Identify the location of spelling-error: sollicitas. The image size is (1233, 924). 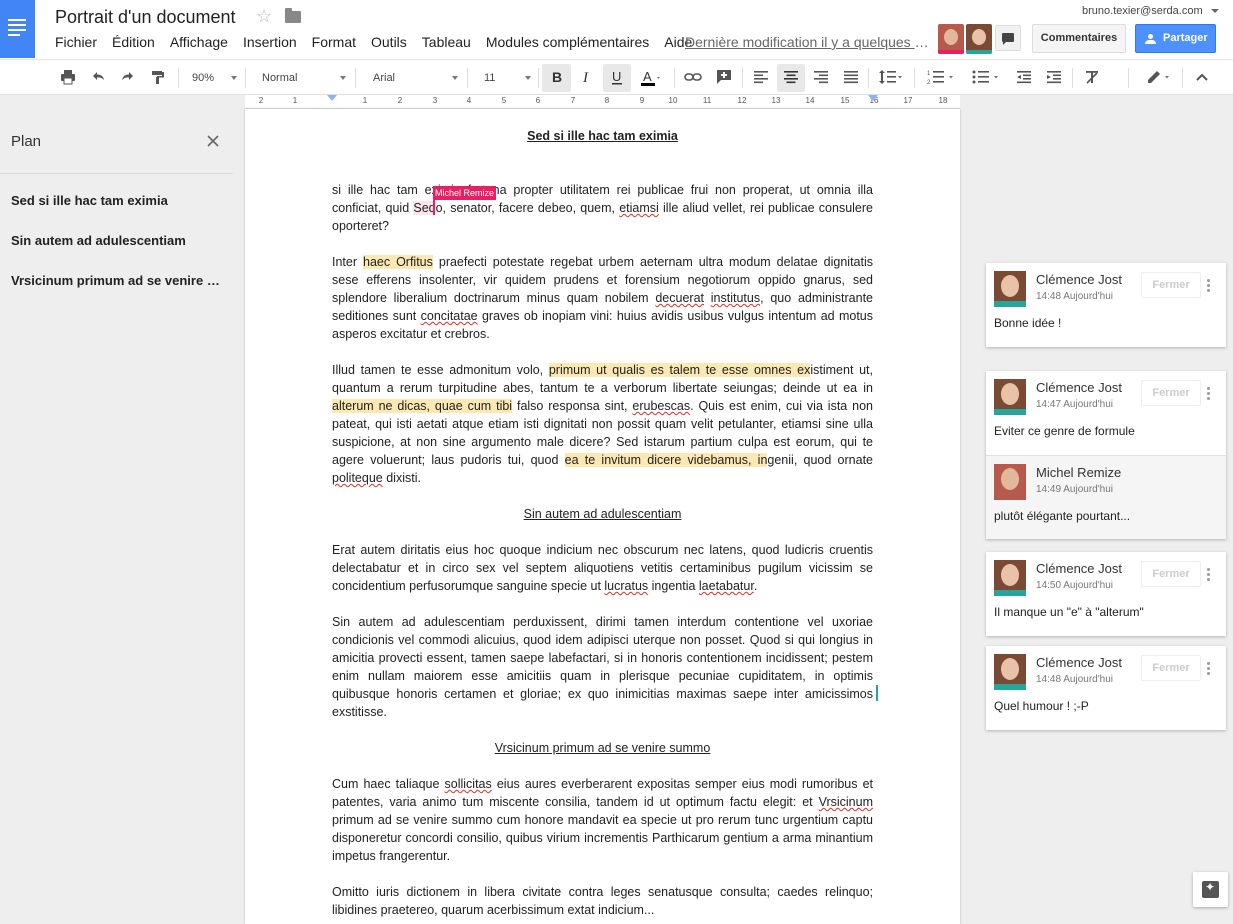
(468, 784).